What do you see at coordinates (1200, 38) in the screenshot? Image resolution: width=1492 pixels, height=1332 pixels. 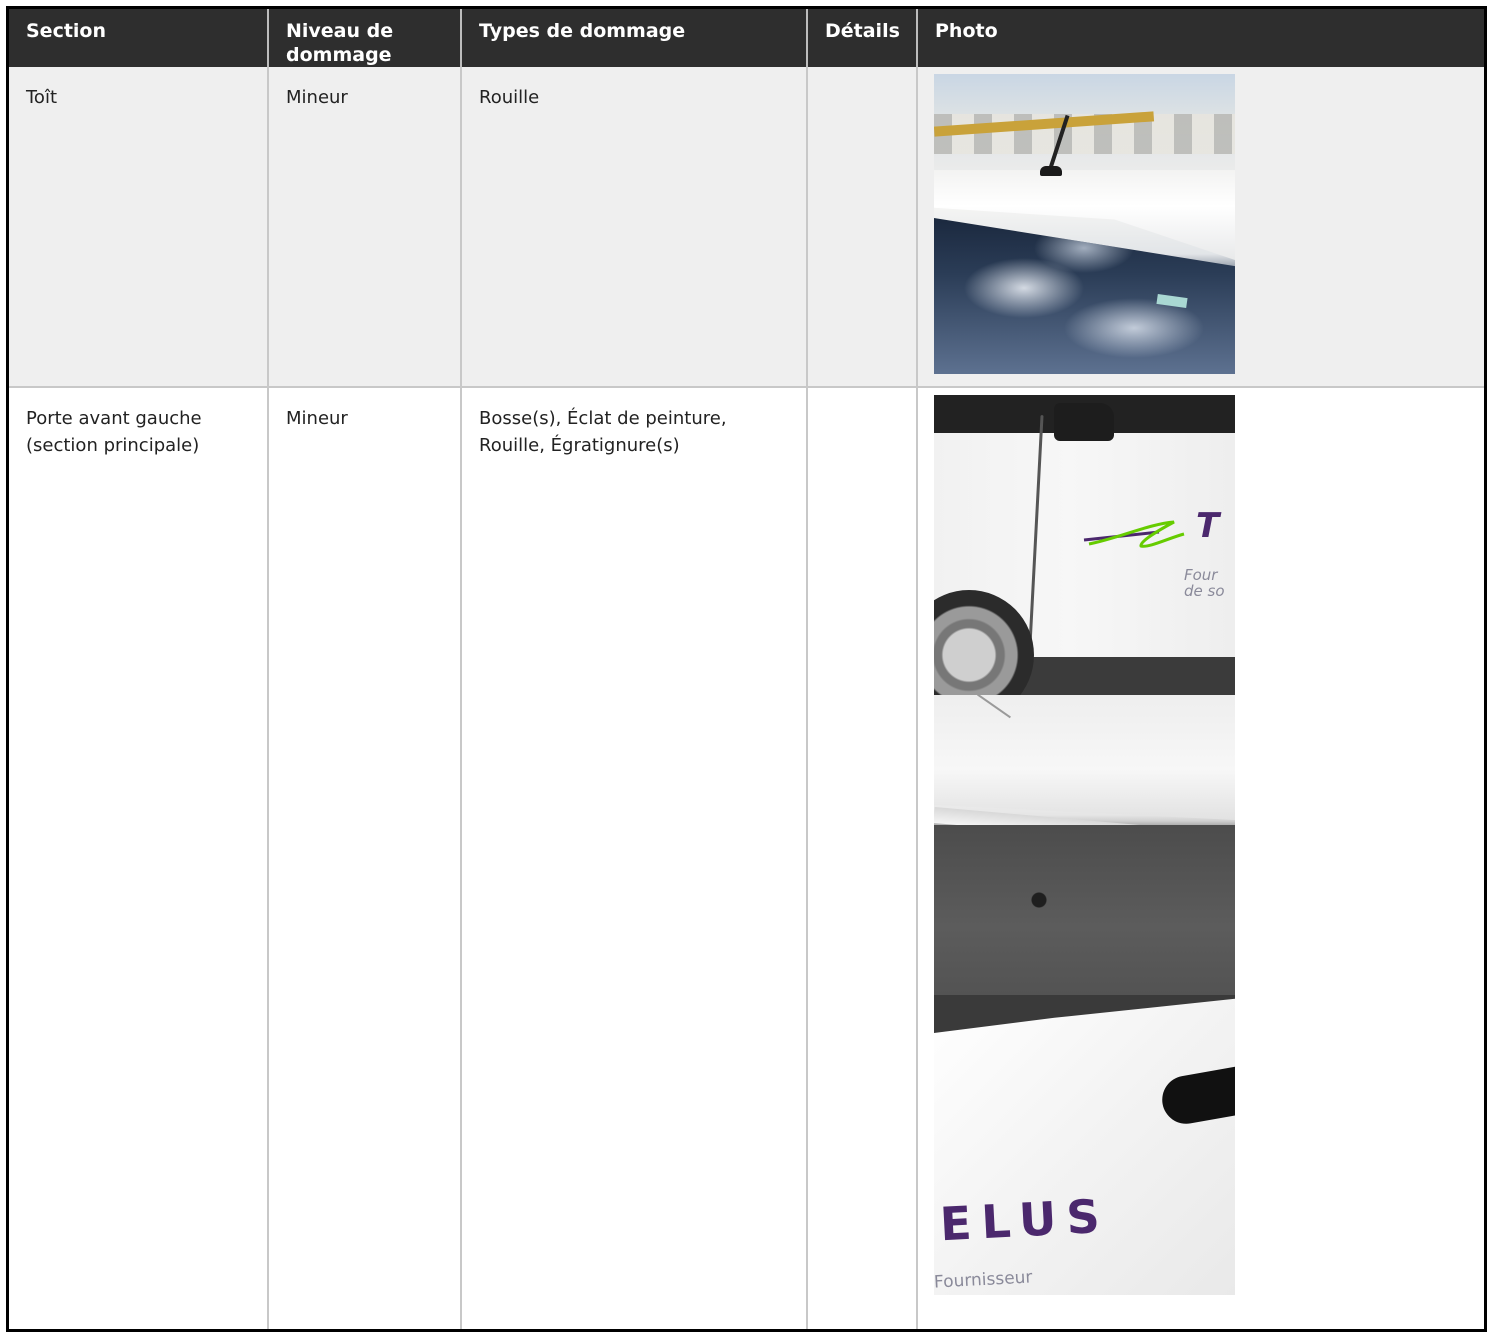 I see `header-photo: Photo` at bounding box center [1200, 38].